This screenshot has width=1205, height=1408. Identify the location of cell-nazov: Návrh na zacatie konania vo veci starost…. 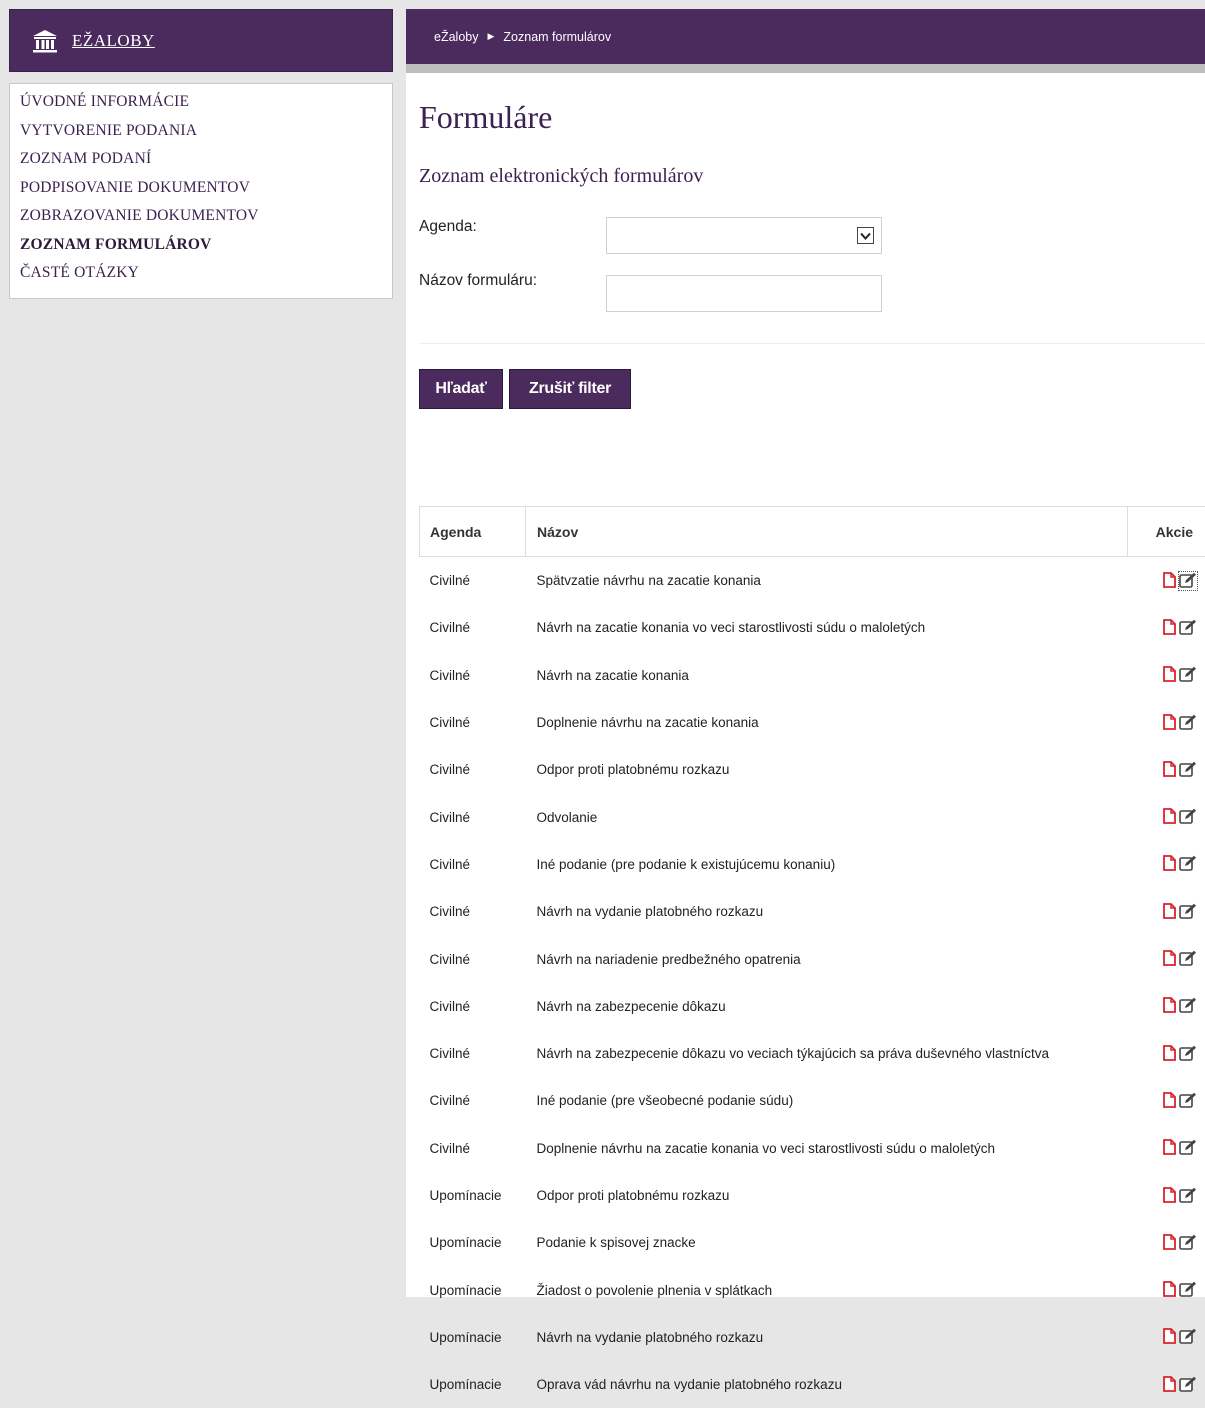
(827, 627).